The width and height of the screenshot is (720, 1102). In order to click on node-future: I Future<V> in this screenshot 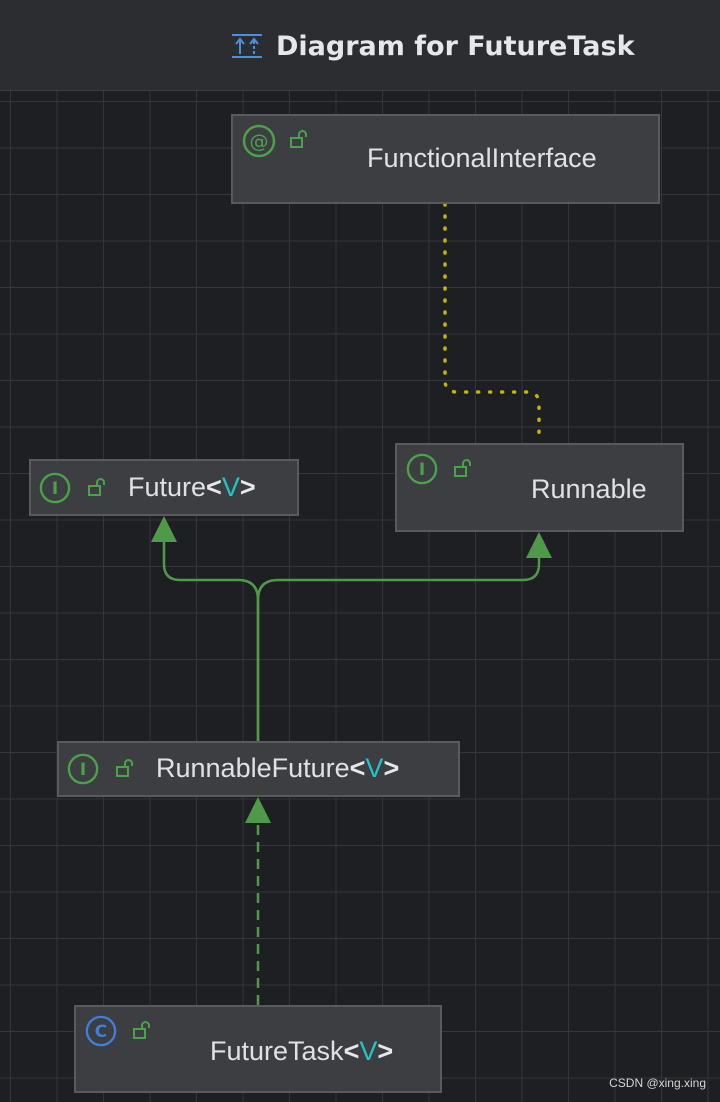, I will do `click(164, 487)`.